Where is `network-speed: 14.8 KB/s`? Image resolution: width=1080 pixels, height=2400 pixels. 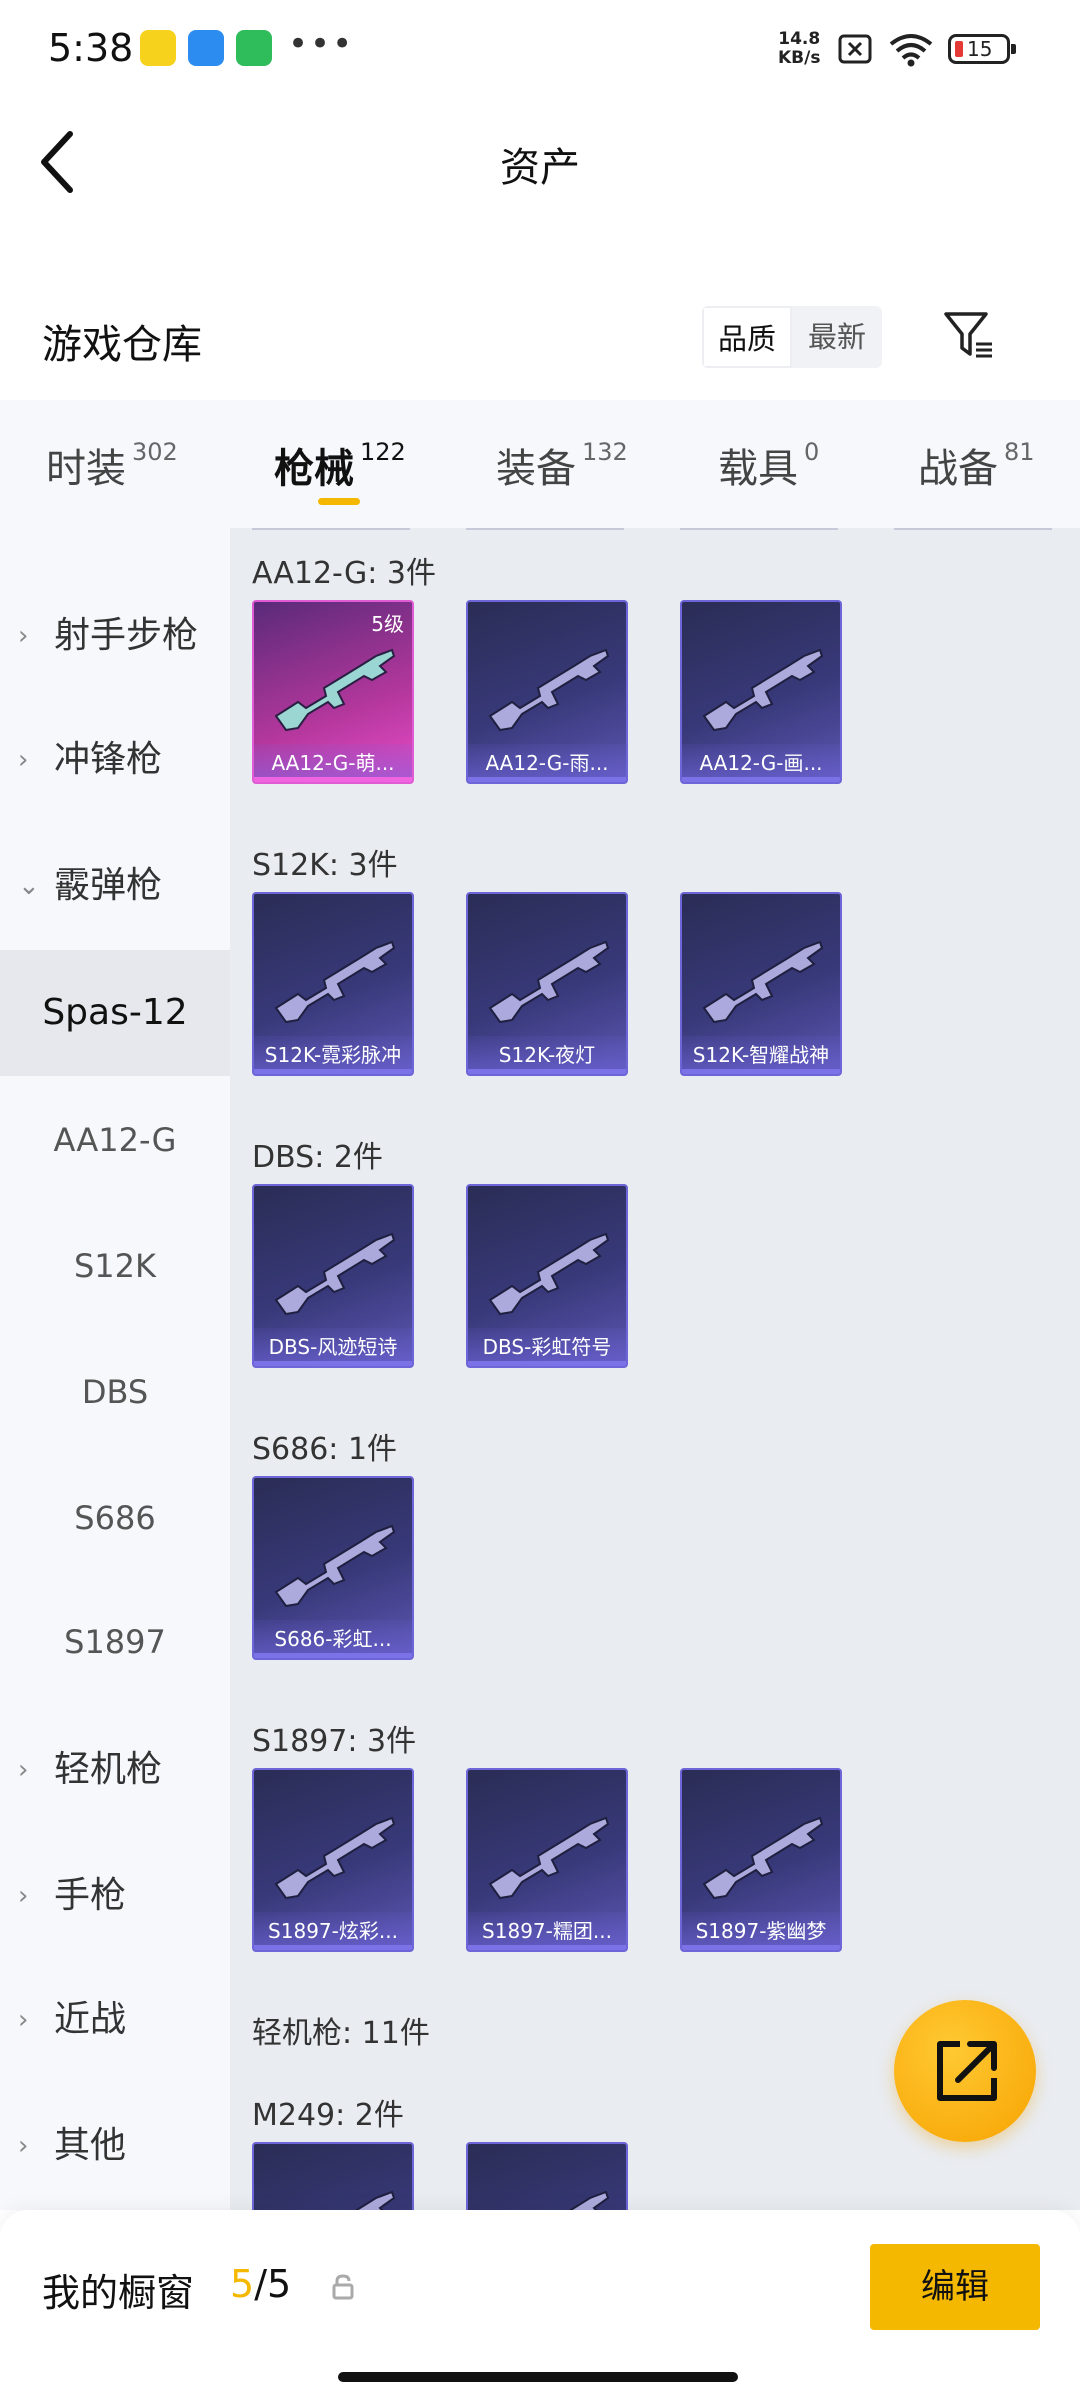 network-speed: 14.8 KB/s is located at coordinates (799, 49).